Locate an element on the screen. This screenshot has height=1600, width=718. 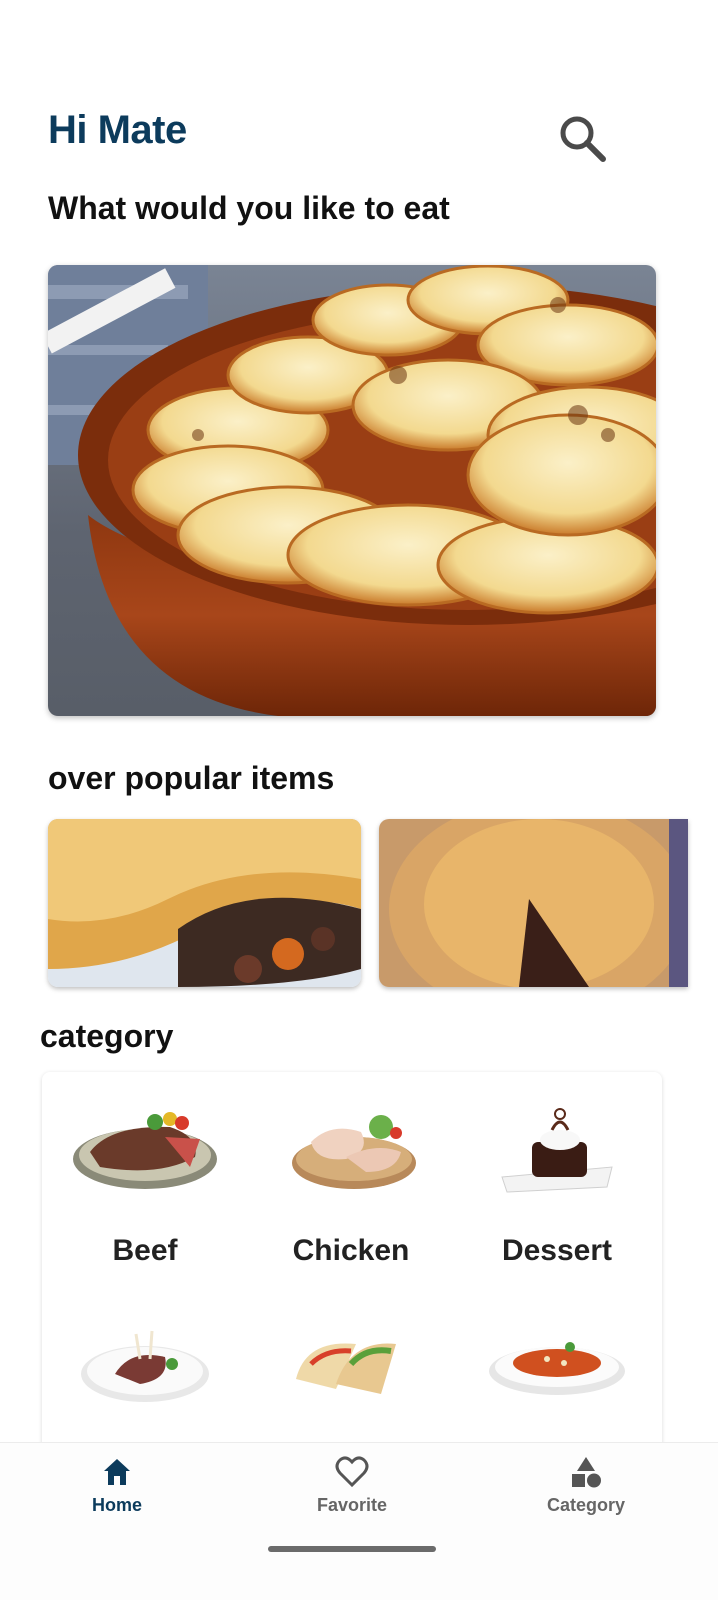
nav-item-category: Category is located at coordinates (586, 1495).